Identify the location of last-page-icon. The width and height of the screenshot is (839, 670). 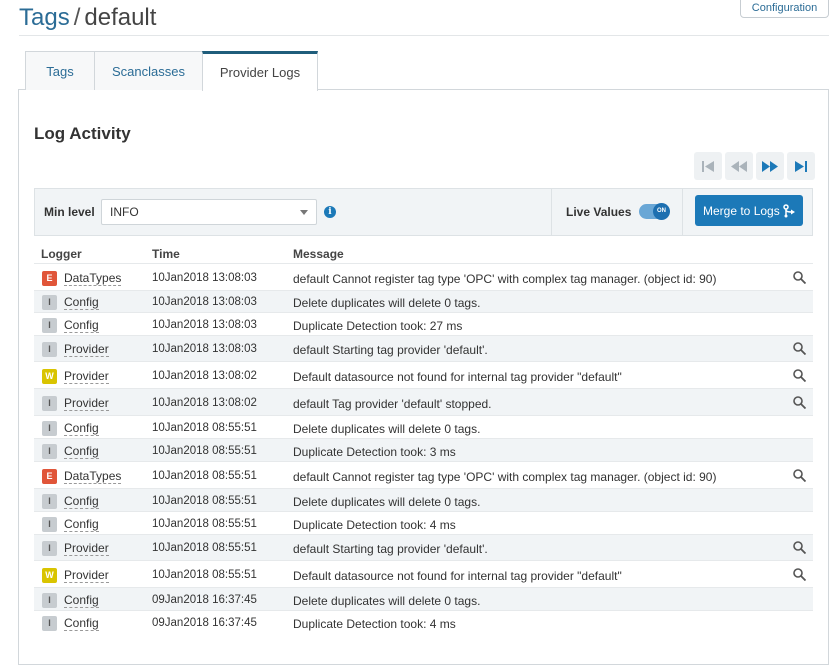
(800, 166).